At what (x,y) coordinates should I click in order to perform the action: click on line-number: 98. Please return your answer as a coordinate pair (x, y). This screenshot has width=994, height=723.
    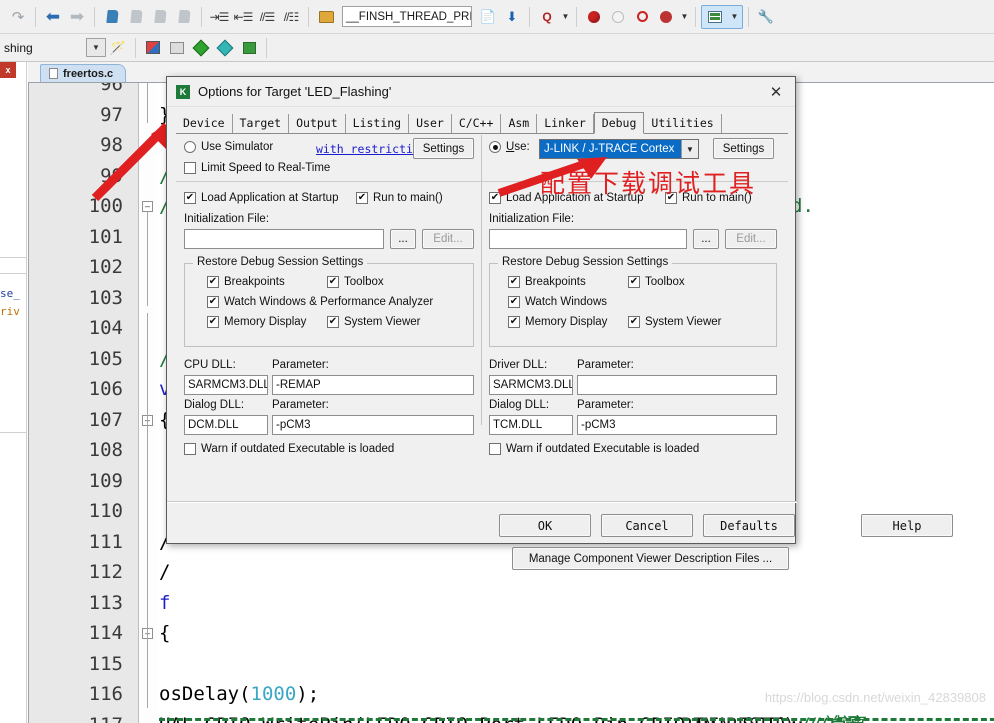
    Looking at the image, I should click on (111, 145).